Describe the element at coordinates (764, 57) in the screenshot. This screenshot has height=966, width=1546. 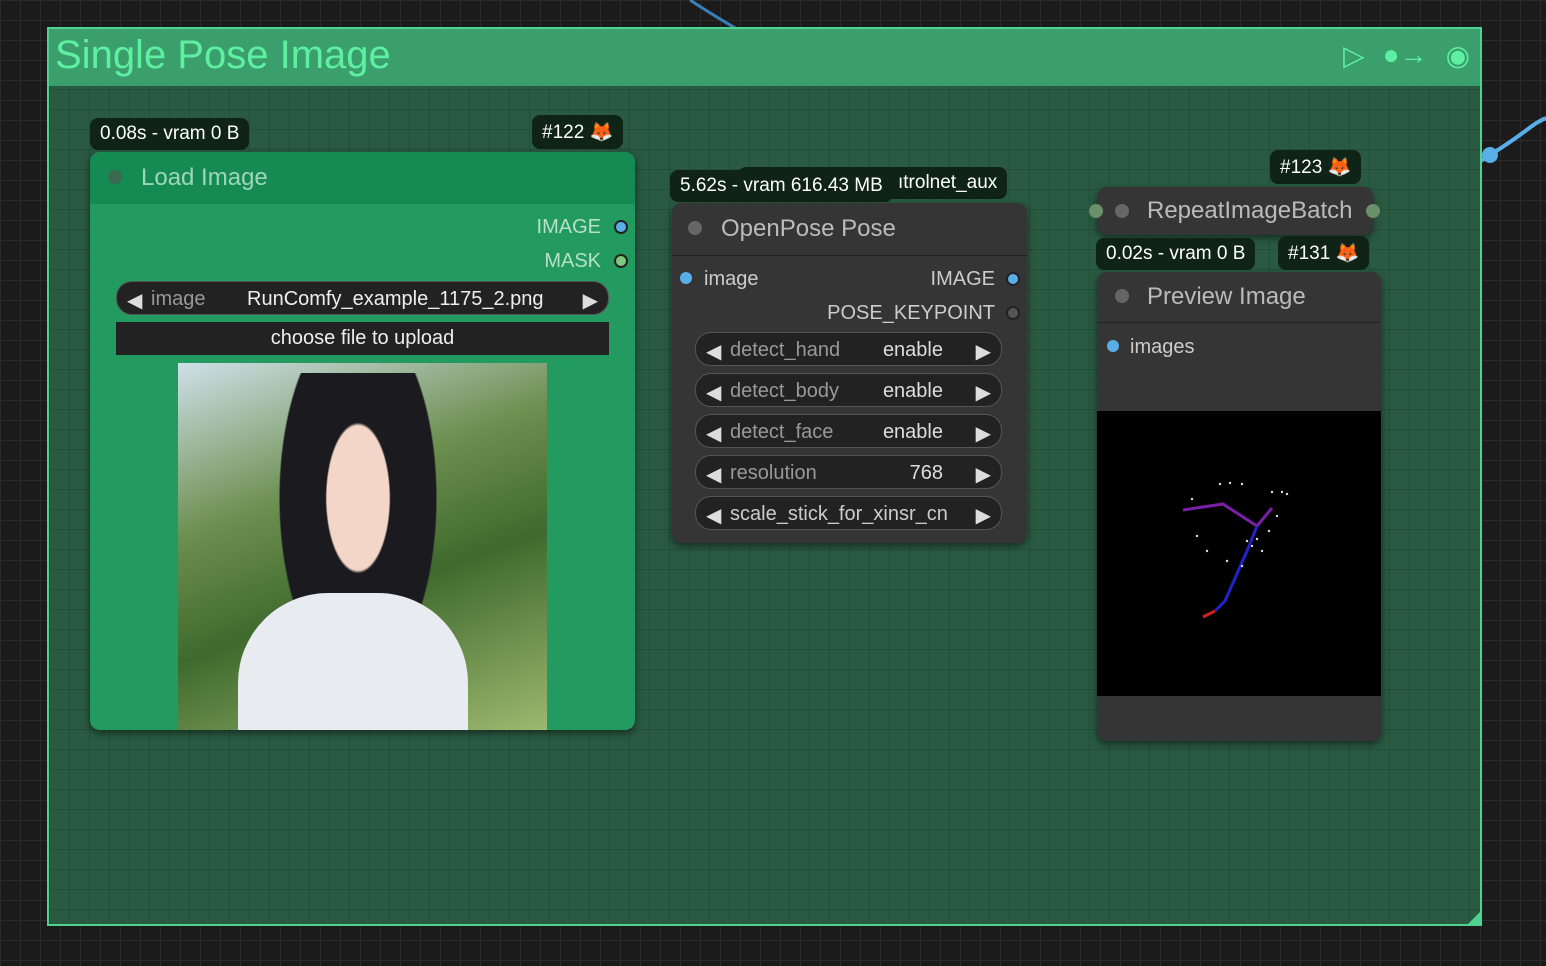
I see `group-header: Single Pose Image ▷ ●→ ◉` at that location.